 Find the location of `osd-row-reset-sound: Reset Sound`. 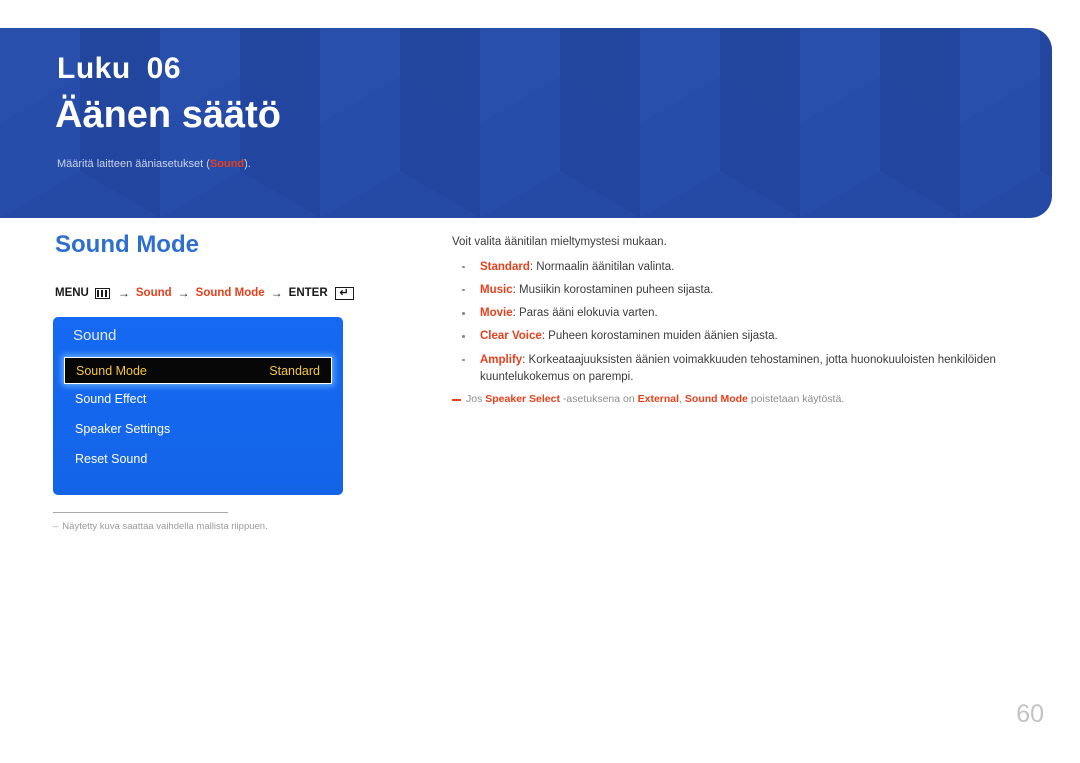

osd-row-reset-sound: Reset Sound is located at coordinates (198, 459).